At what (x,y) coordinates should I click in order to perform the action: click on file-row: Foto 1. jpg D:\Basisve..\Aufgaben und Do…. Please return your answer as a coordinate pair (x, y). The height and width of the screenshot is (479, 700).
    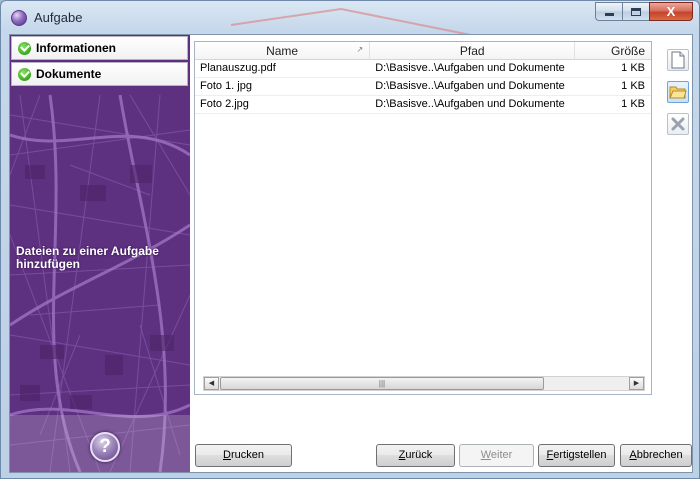
    Looking at the image, I should click on (423, 87).